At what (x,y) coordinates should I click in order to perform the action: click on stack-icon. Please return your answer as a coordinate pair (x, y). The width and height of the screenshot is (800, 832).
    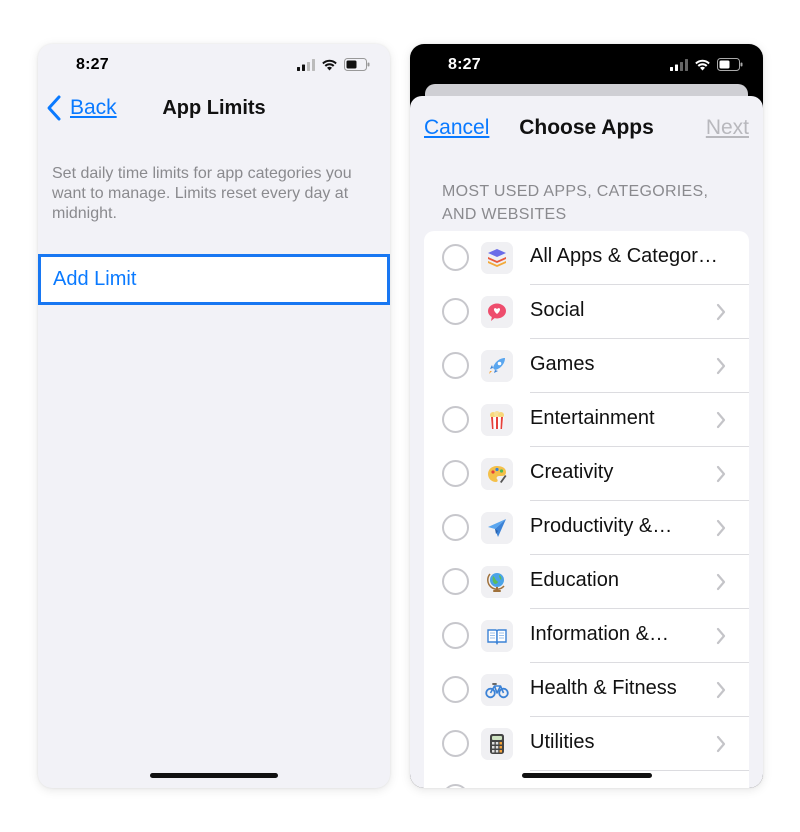
    Looking at the image, I should click on (497, 258).